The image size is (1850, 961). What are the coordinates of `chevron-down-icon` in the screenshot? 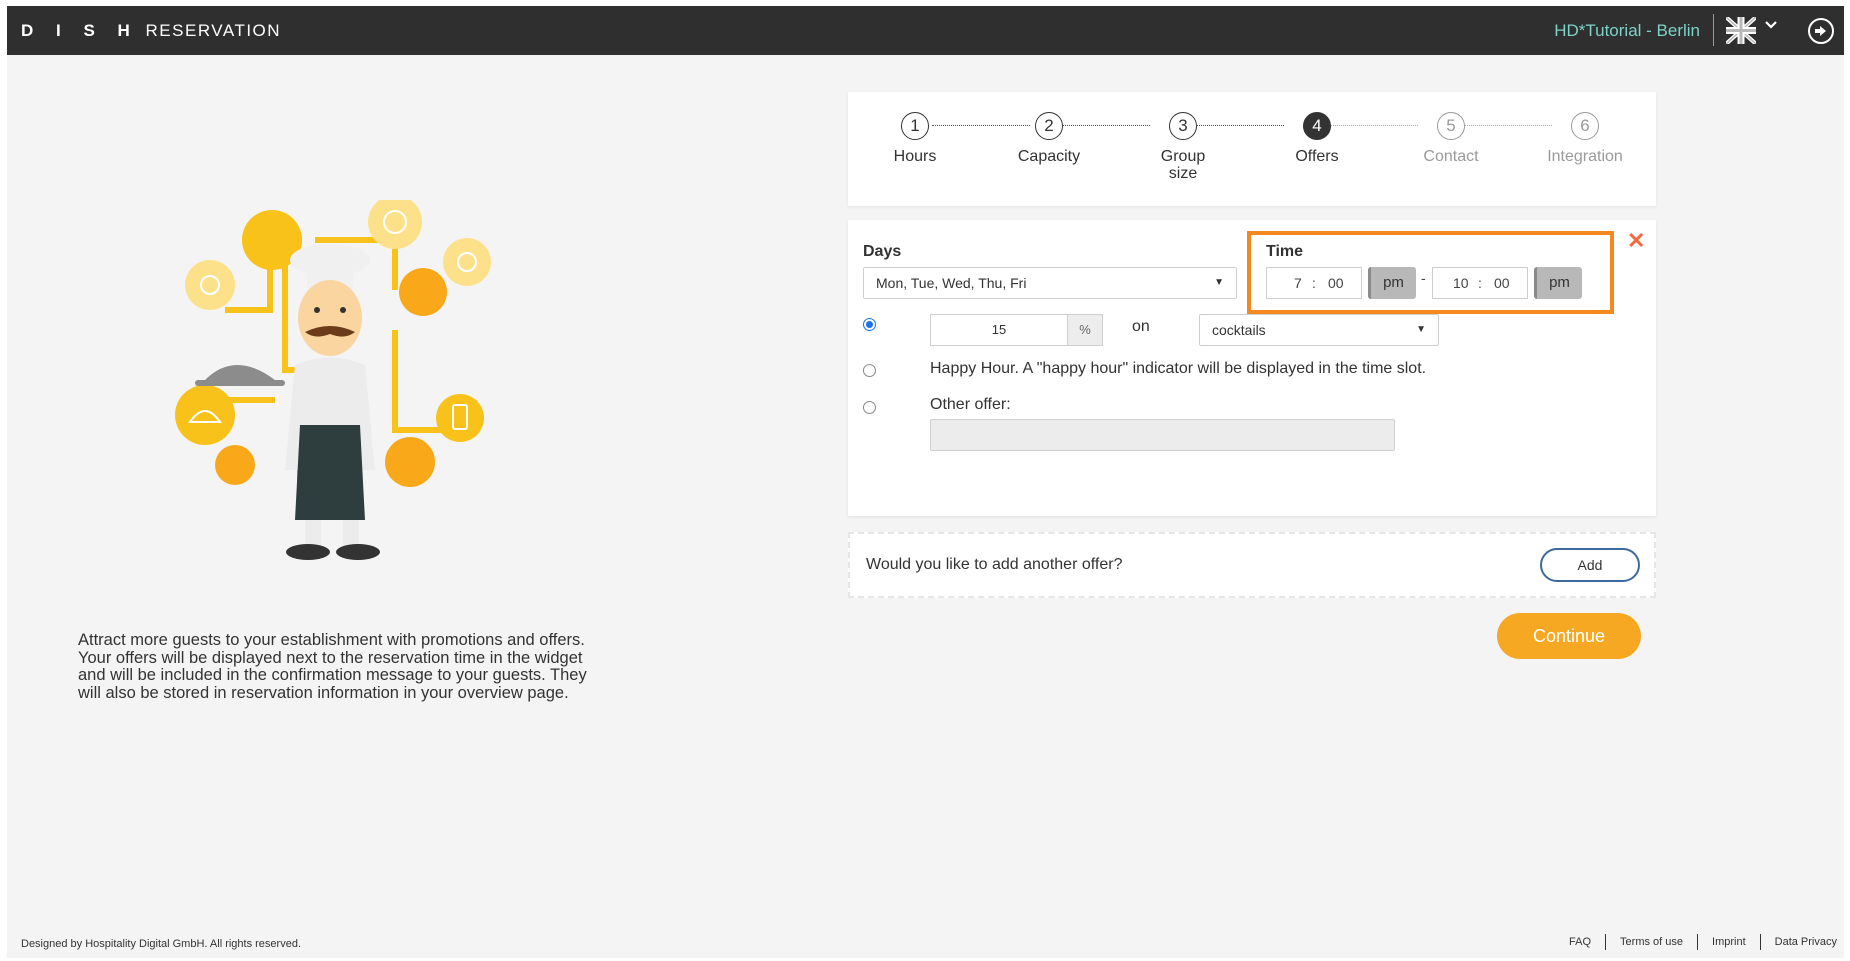 It's located at (1771, 27).